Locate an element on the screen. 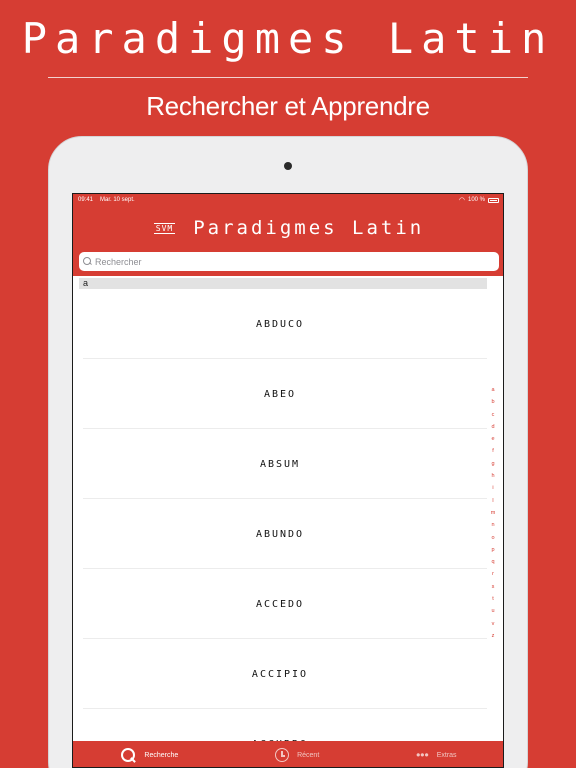 This screenshot has height=768, width=576. more-icon: ••• is located at coordinates (422, 755).